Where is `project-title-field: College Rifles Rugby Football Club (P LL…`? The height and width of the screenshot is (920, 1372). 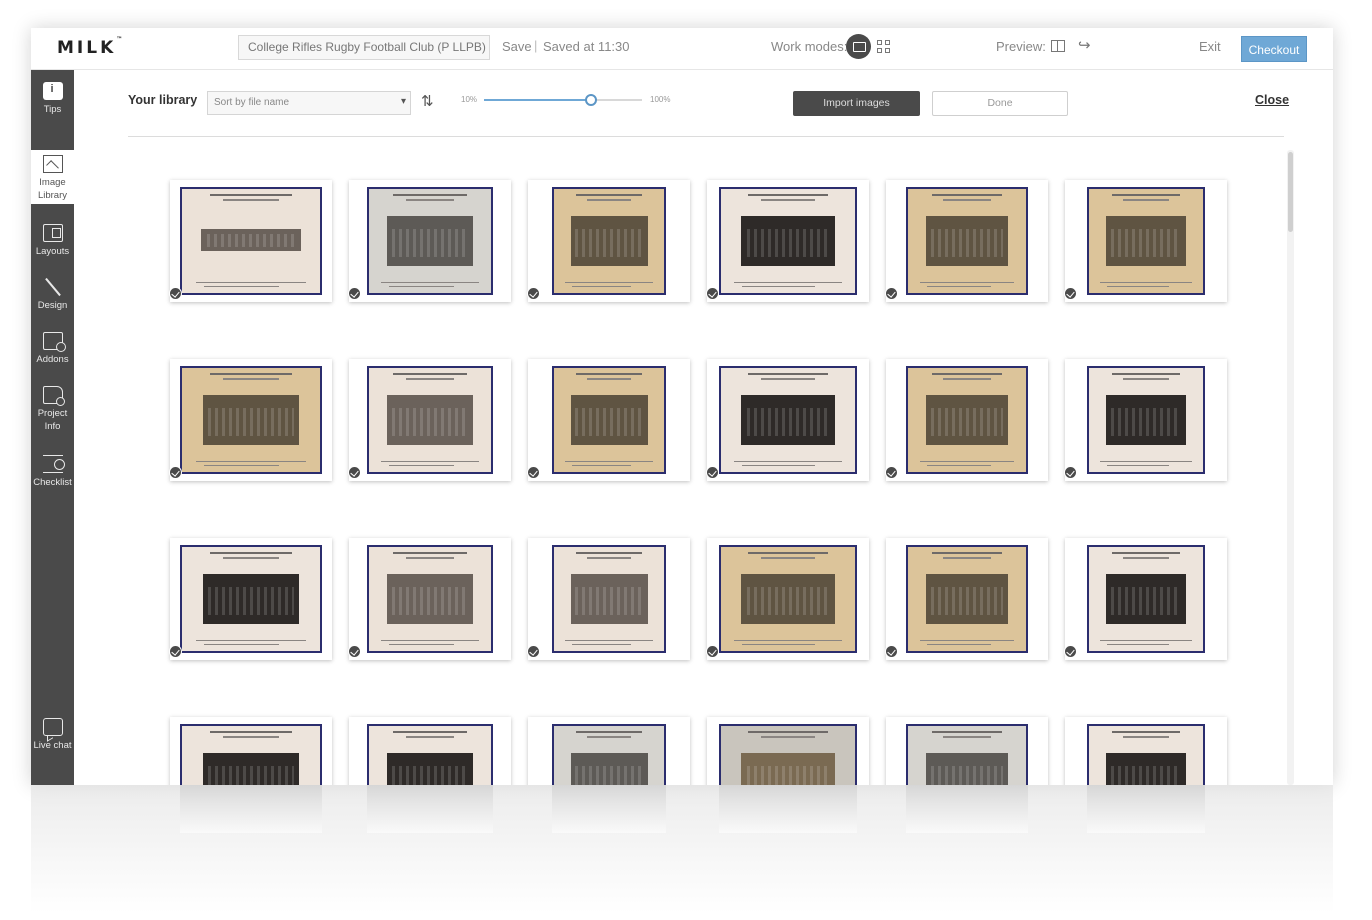
project-title-field: College Rifles Rugby Football Club (P LL… is located at coordinates (364, 47).